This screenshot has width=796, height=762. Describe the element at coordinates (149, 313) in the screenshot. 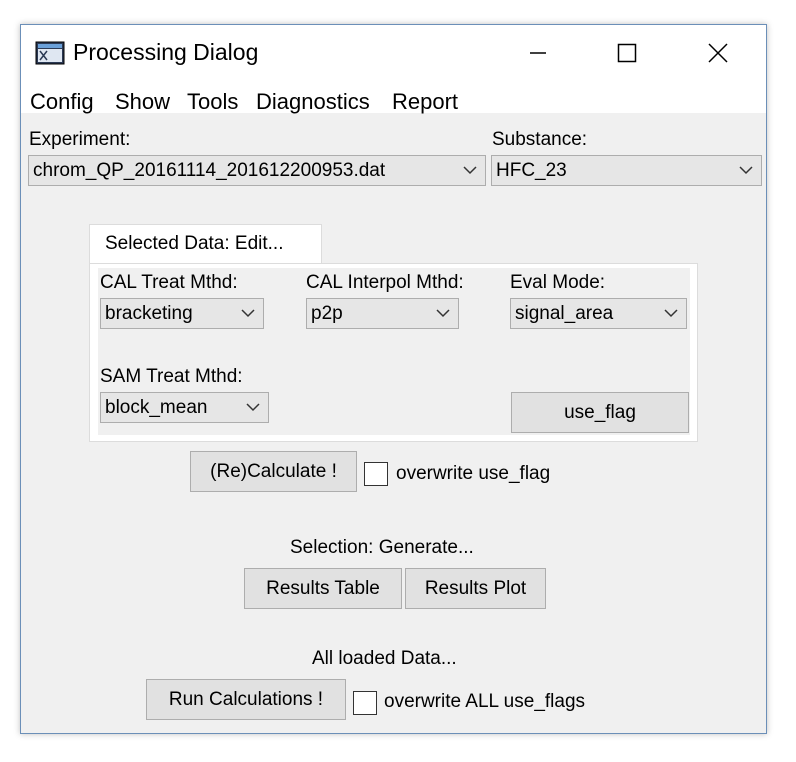

I see `cal-treat-value: bracketing` at that location.